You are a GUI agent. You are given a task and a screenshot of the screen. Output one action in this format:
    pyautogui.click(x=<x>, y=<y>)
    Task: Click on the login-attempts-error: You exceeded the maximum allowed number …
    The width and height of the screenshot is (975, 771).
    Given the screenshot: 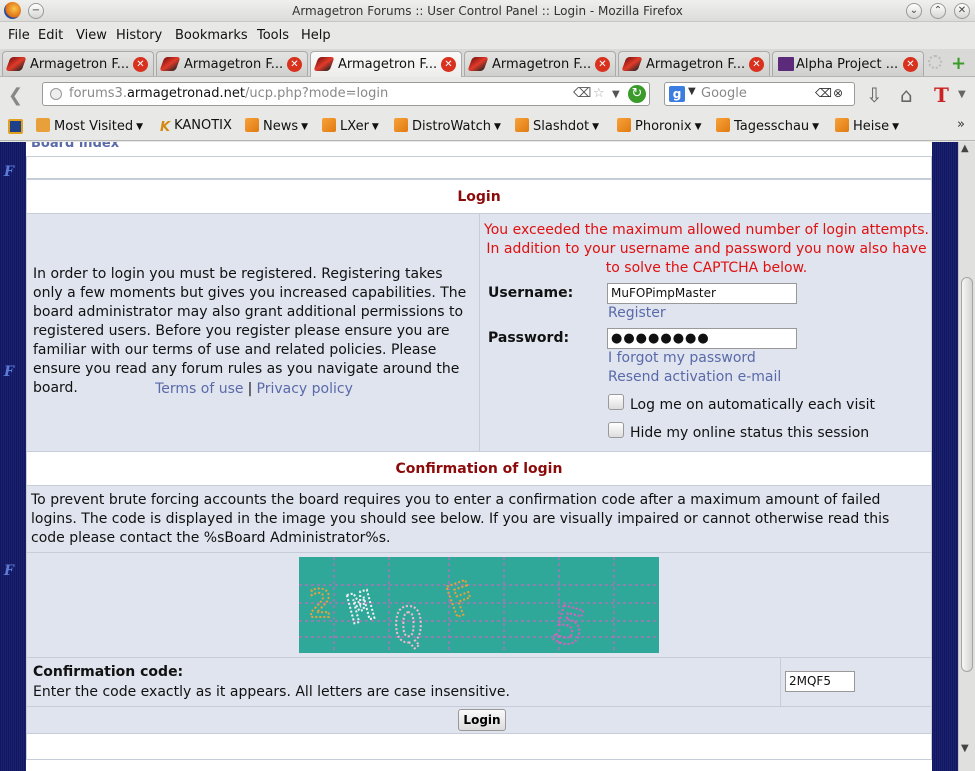 What is the action you would take?
    pyautogui.click(x=707, y=249)
    